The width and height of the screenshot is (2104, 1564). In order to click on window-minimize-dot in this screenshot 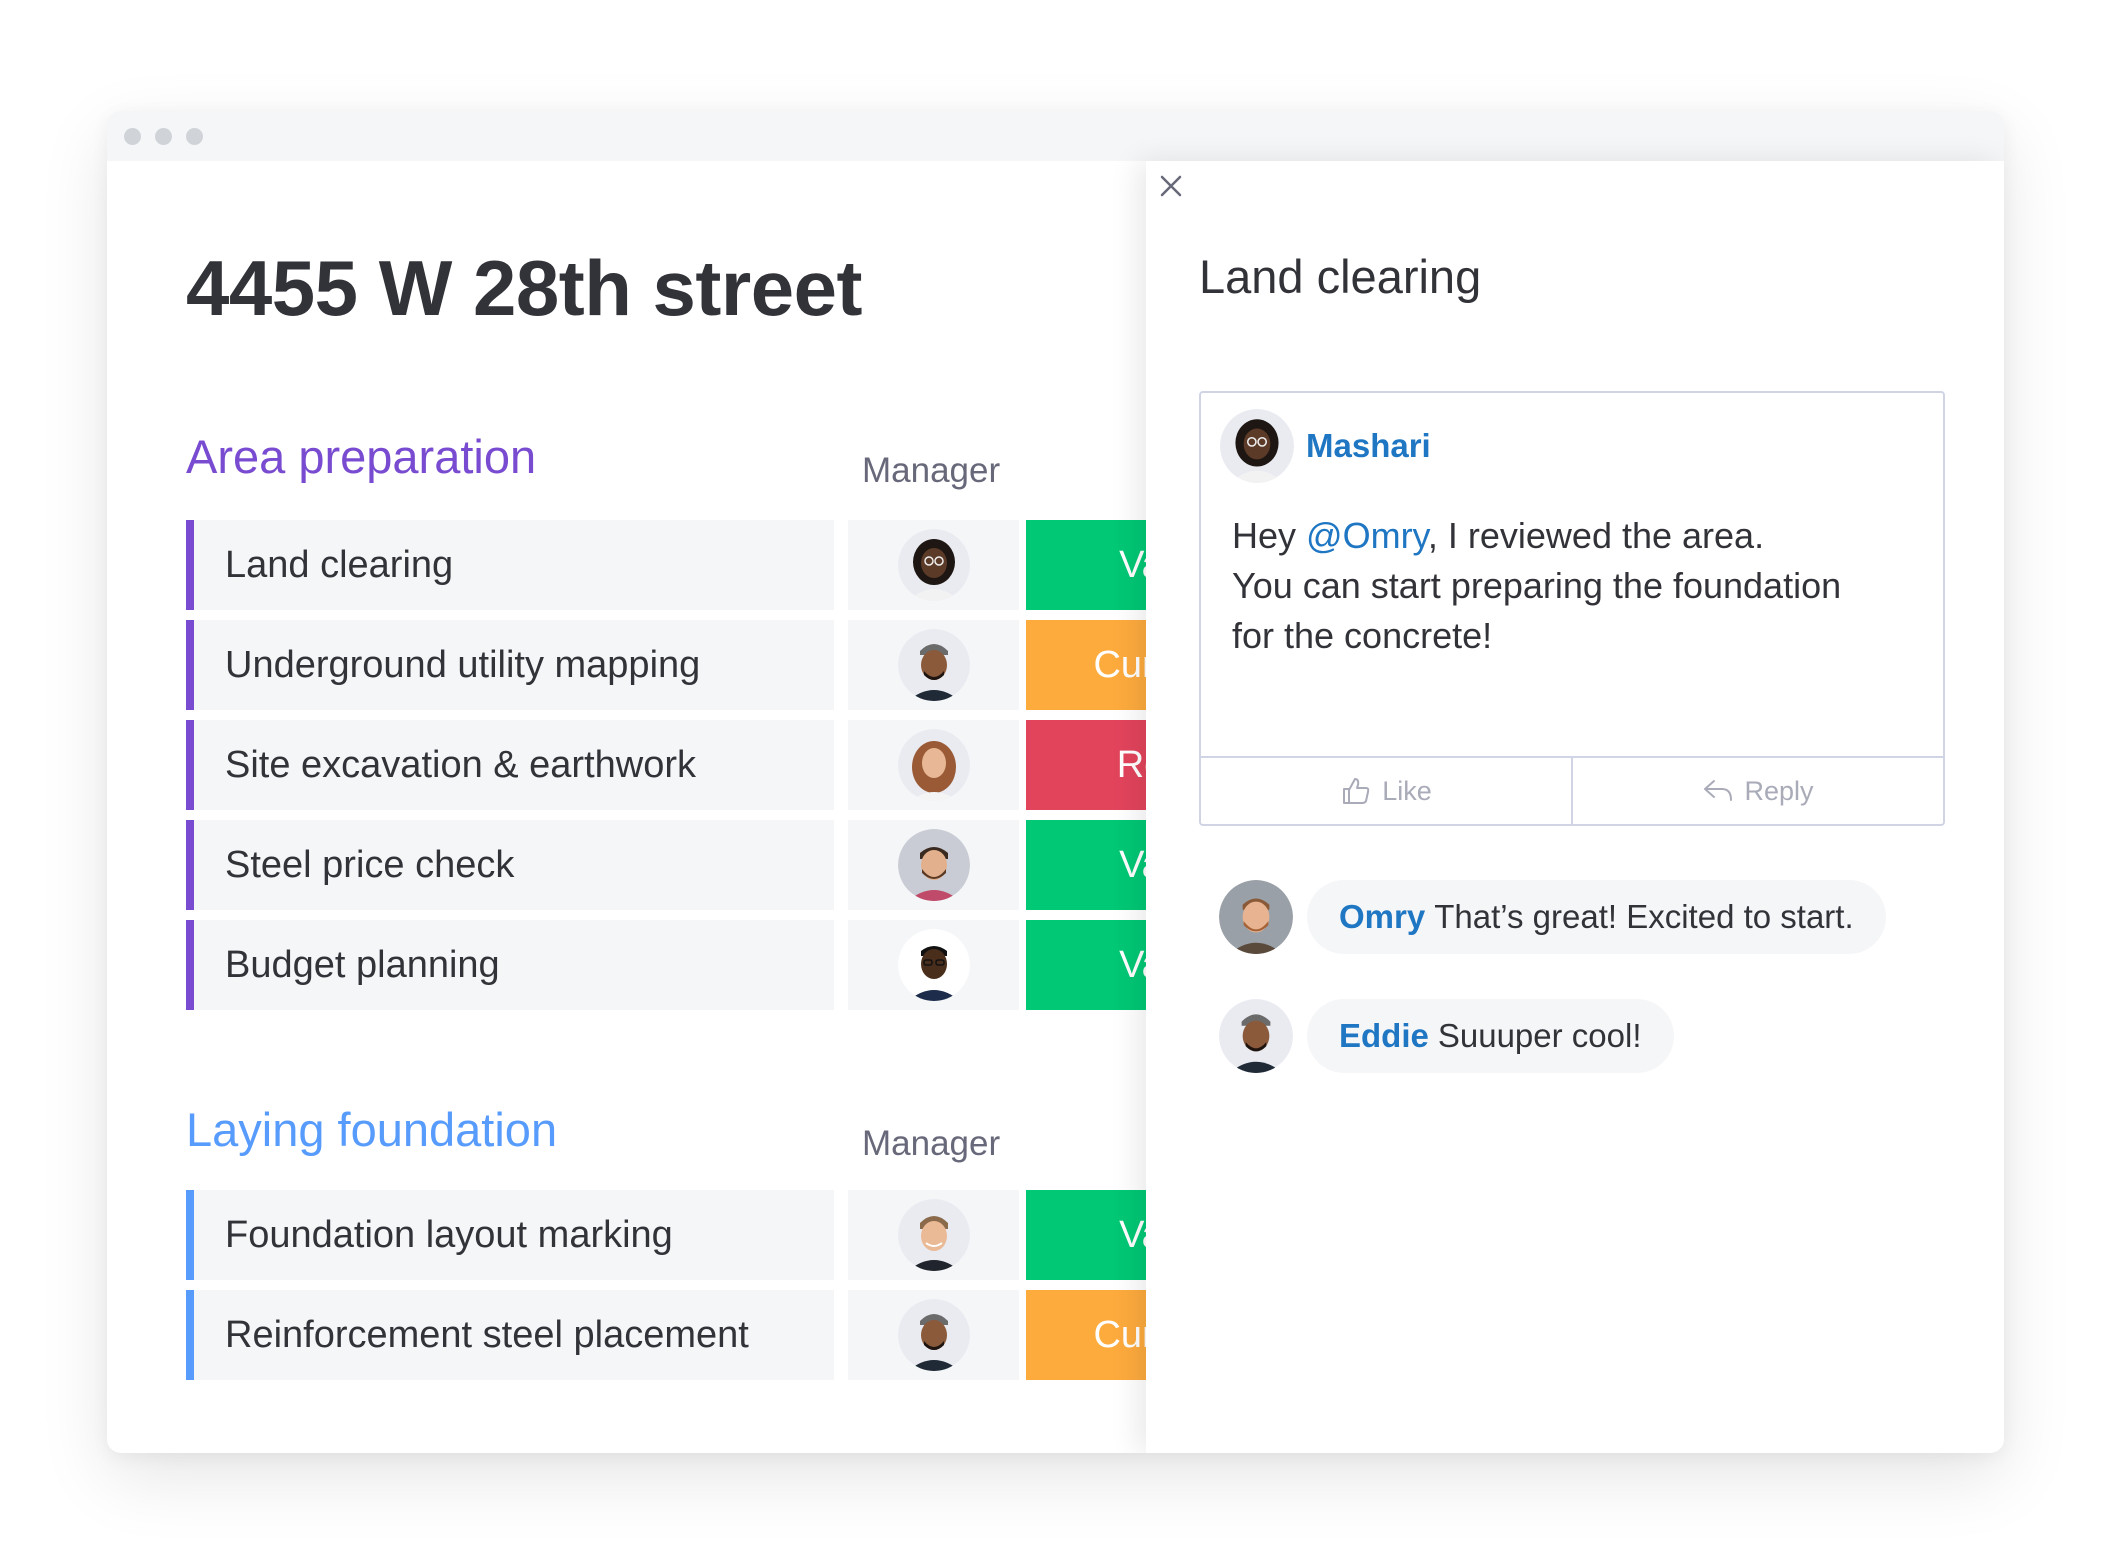, I will do `click(163, 136)`.